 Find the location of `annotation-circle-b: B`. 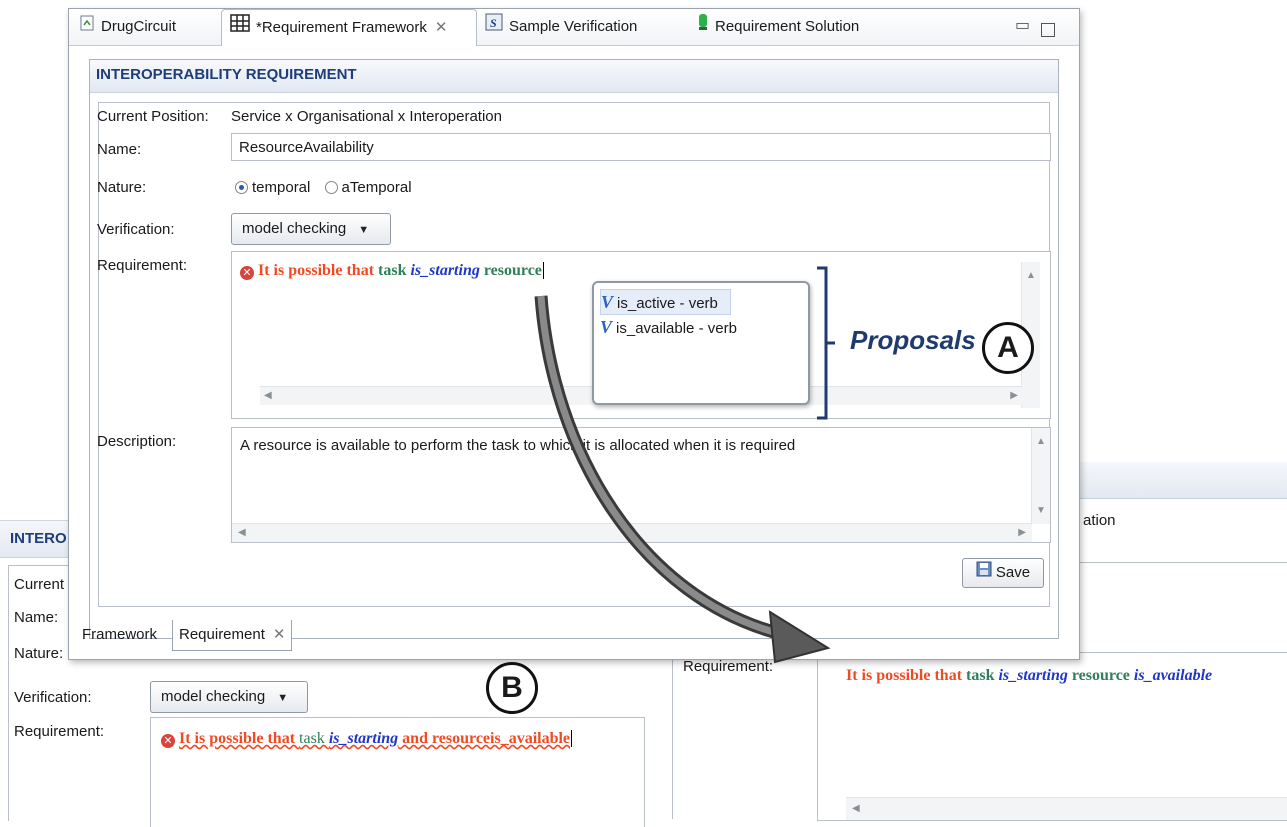

annotation-circle-b: B is located at coordinates (512, 688).